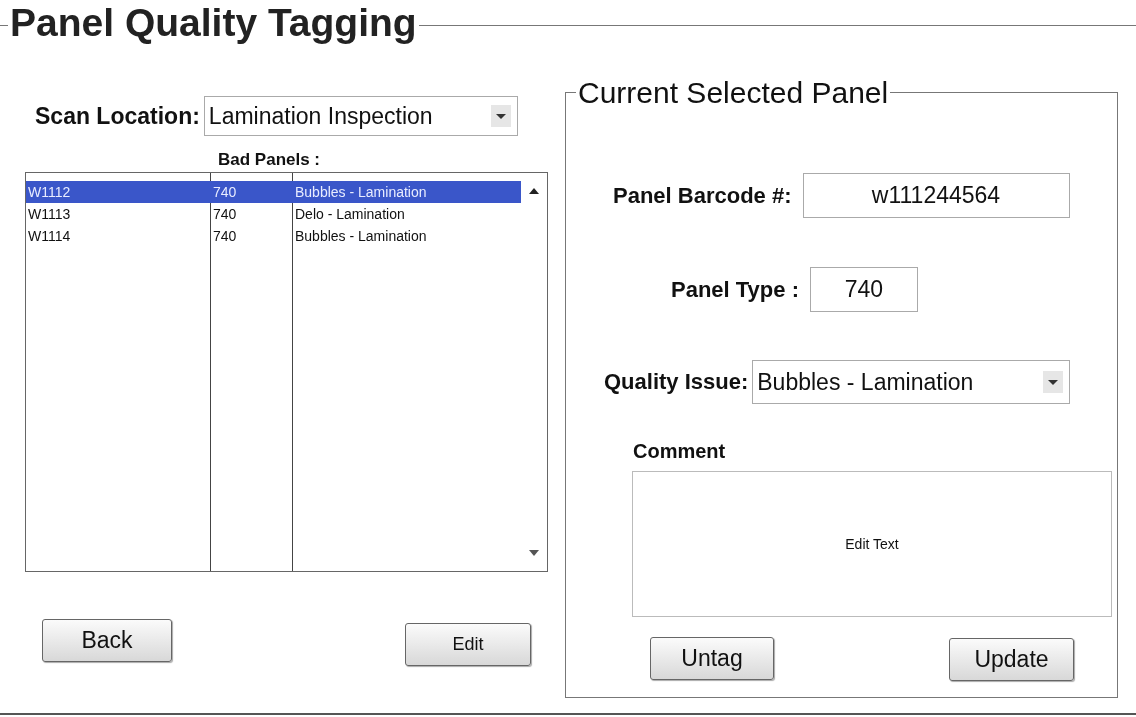  Describe the element at coordinates (273, 192) in the screenshot. I see `list-row: W1112 740 Bubbles - Lamination` at that location.